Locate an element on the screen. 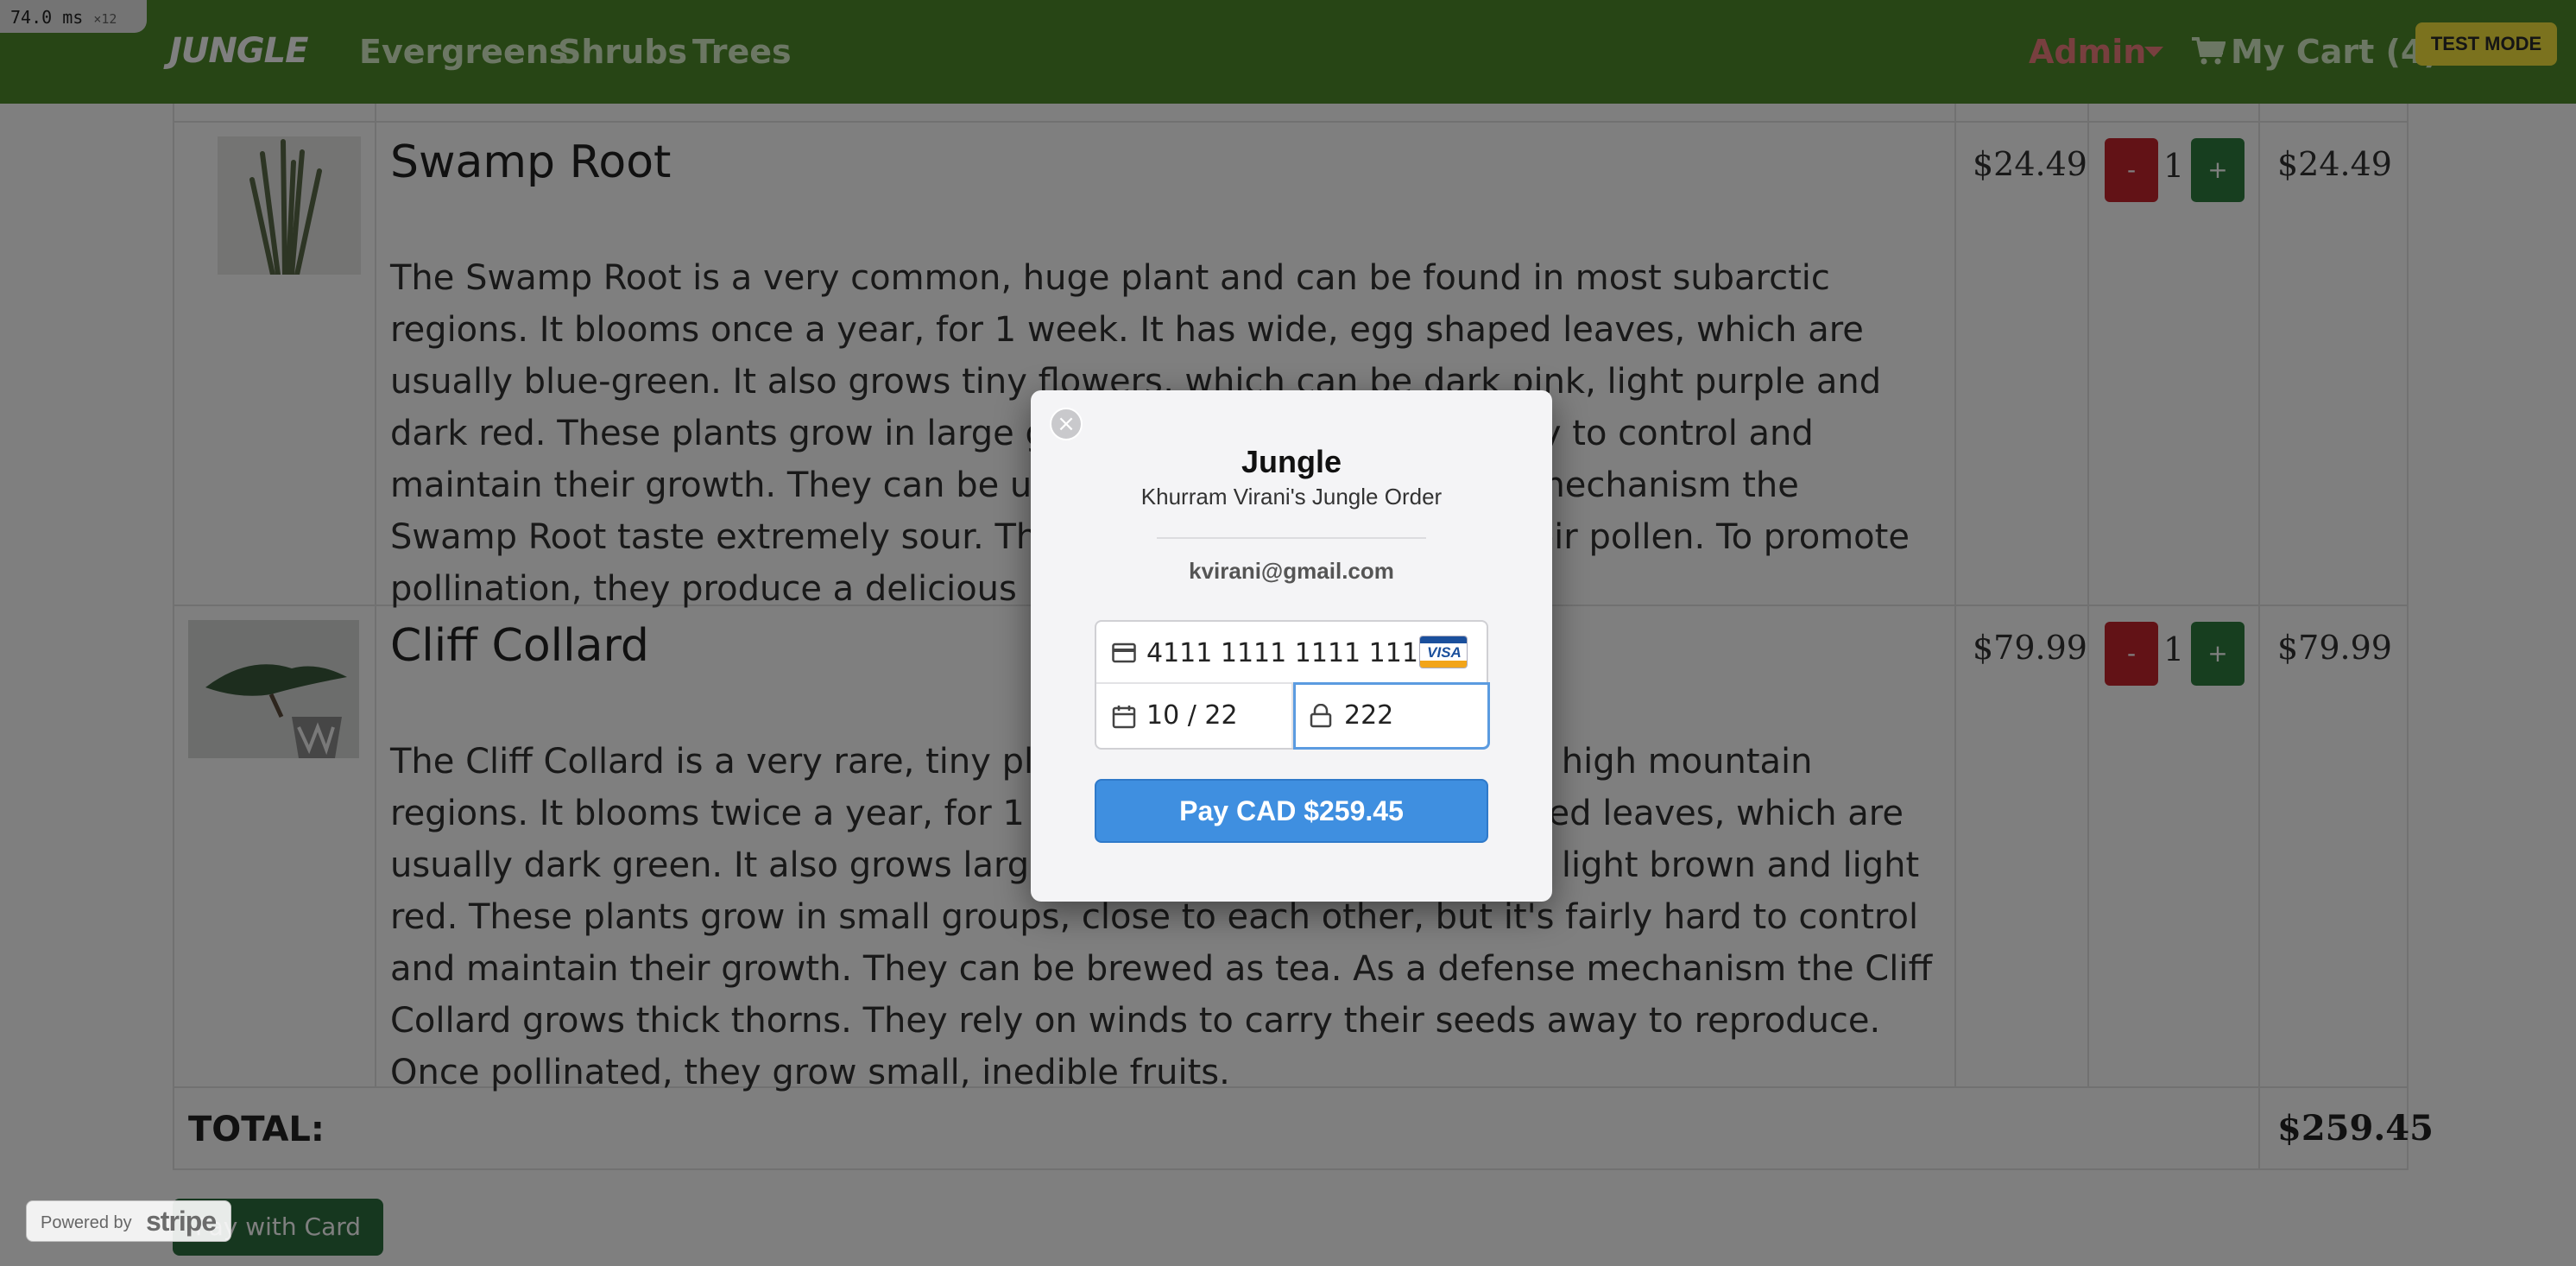  cvc-value: 222 is located at coordinates (1369, 715).